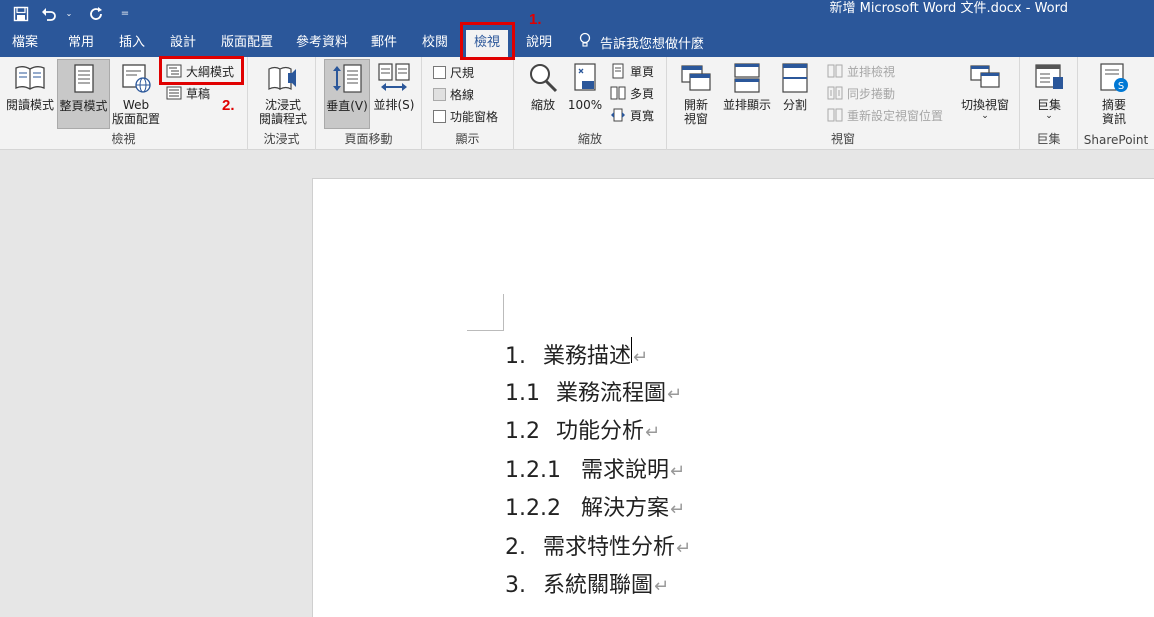 The height and width of the screenshot is (617, 1154). What do you see at coordinates (985, 116) in the screenshot?
I see `switch-windows-dropdown-icon: ⌄` at bounding box center [985, 116].